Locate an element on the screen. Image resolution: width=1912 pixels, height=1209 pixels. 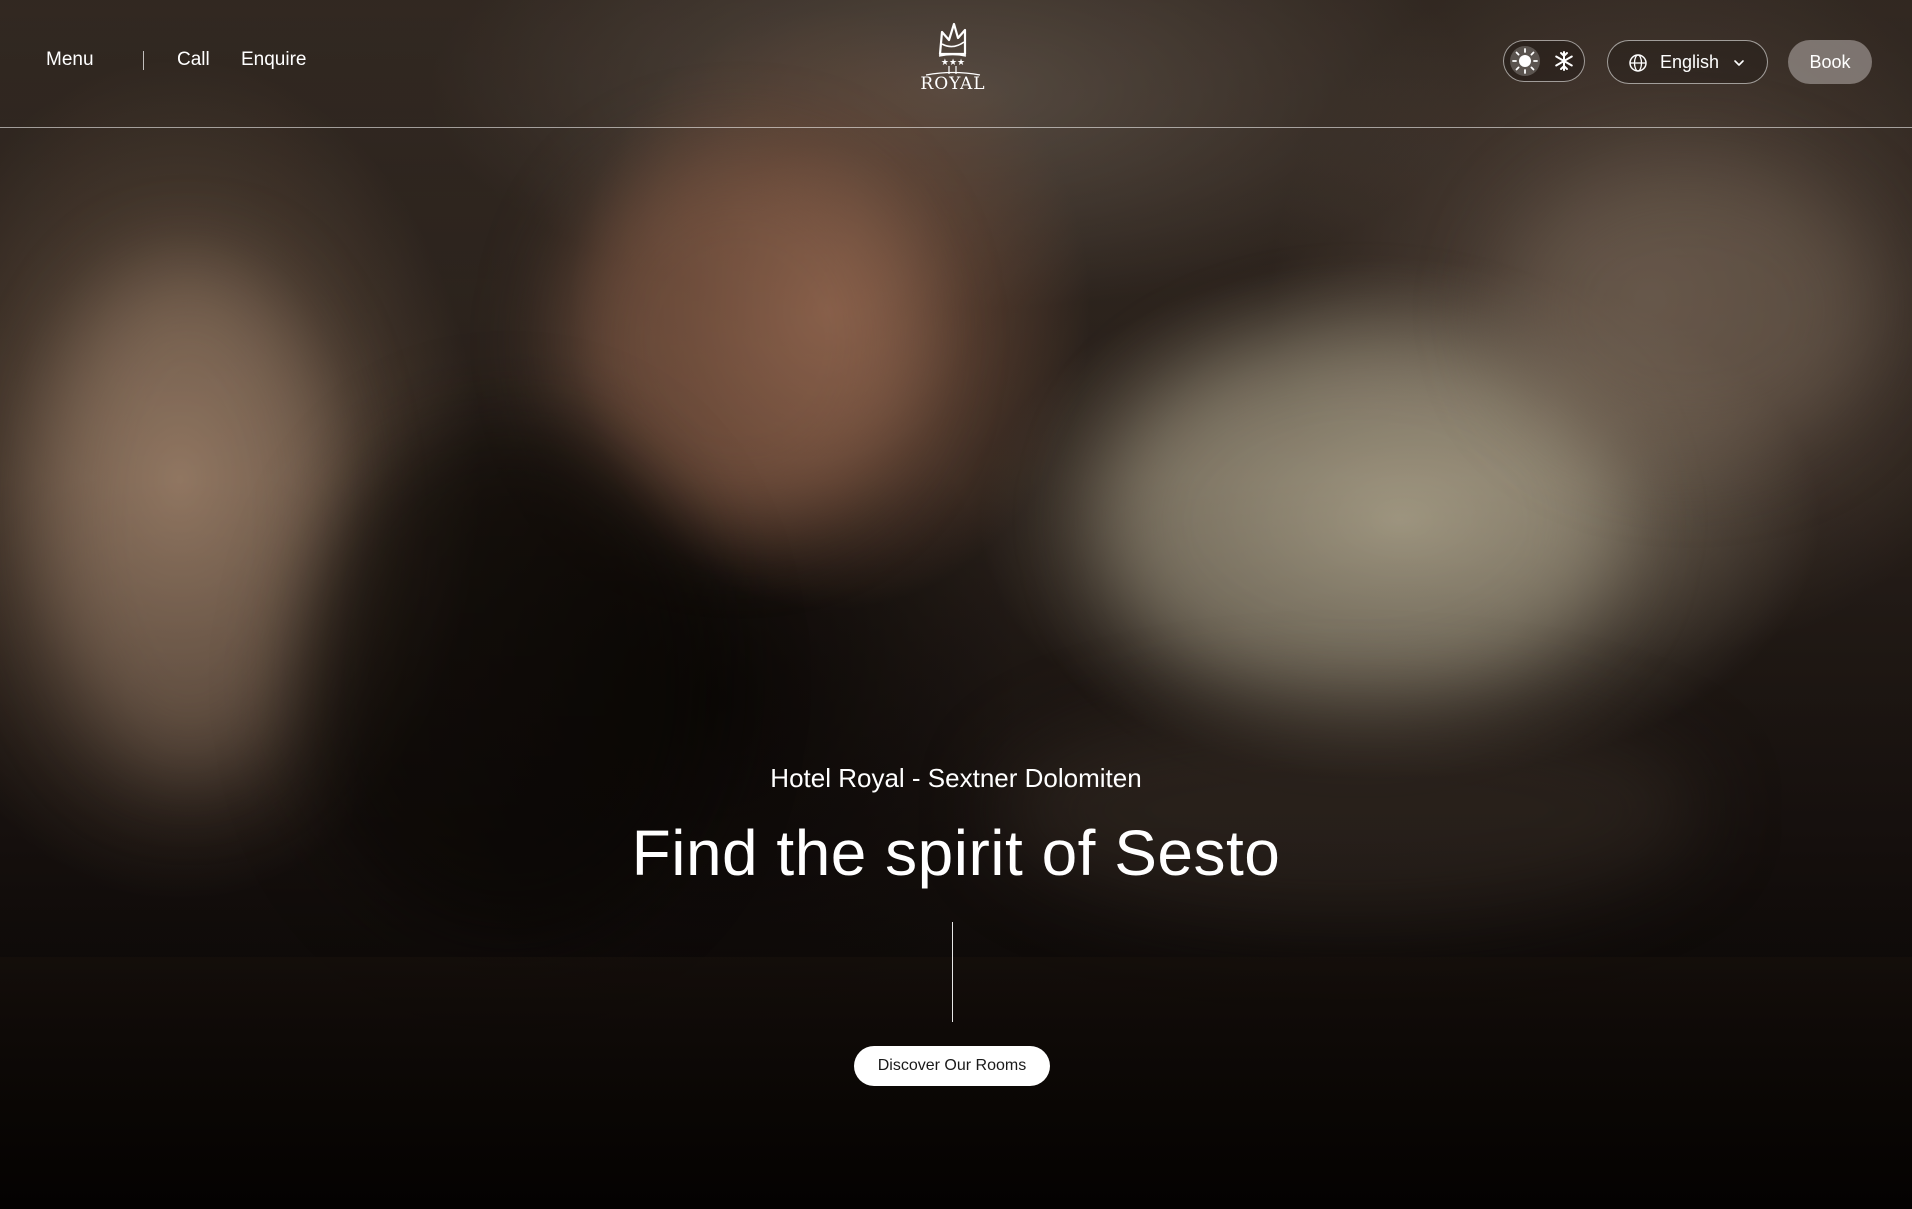
globe-icon is located at coordinates (1638, 63).